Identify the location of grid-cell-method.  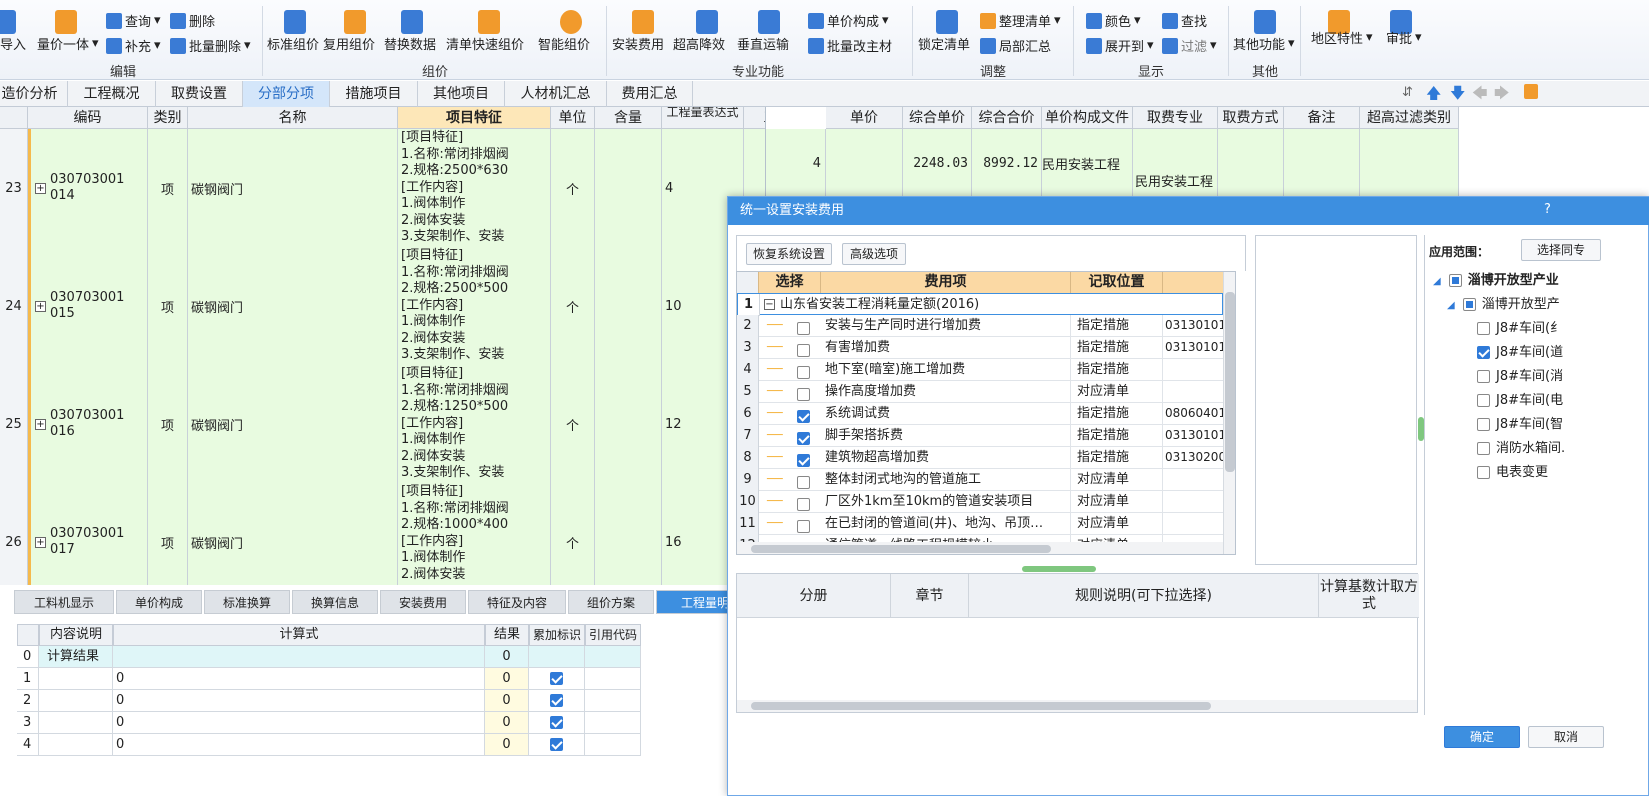
(1251, 163).